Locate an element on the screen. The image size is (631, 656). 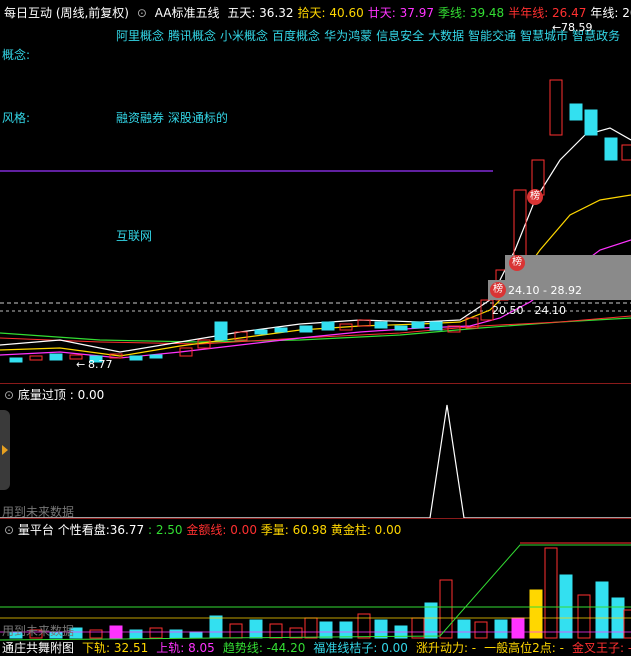
low-arrow-icon: ← is located at coordinates (80, 364).